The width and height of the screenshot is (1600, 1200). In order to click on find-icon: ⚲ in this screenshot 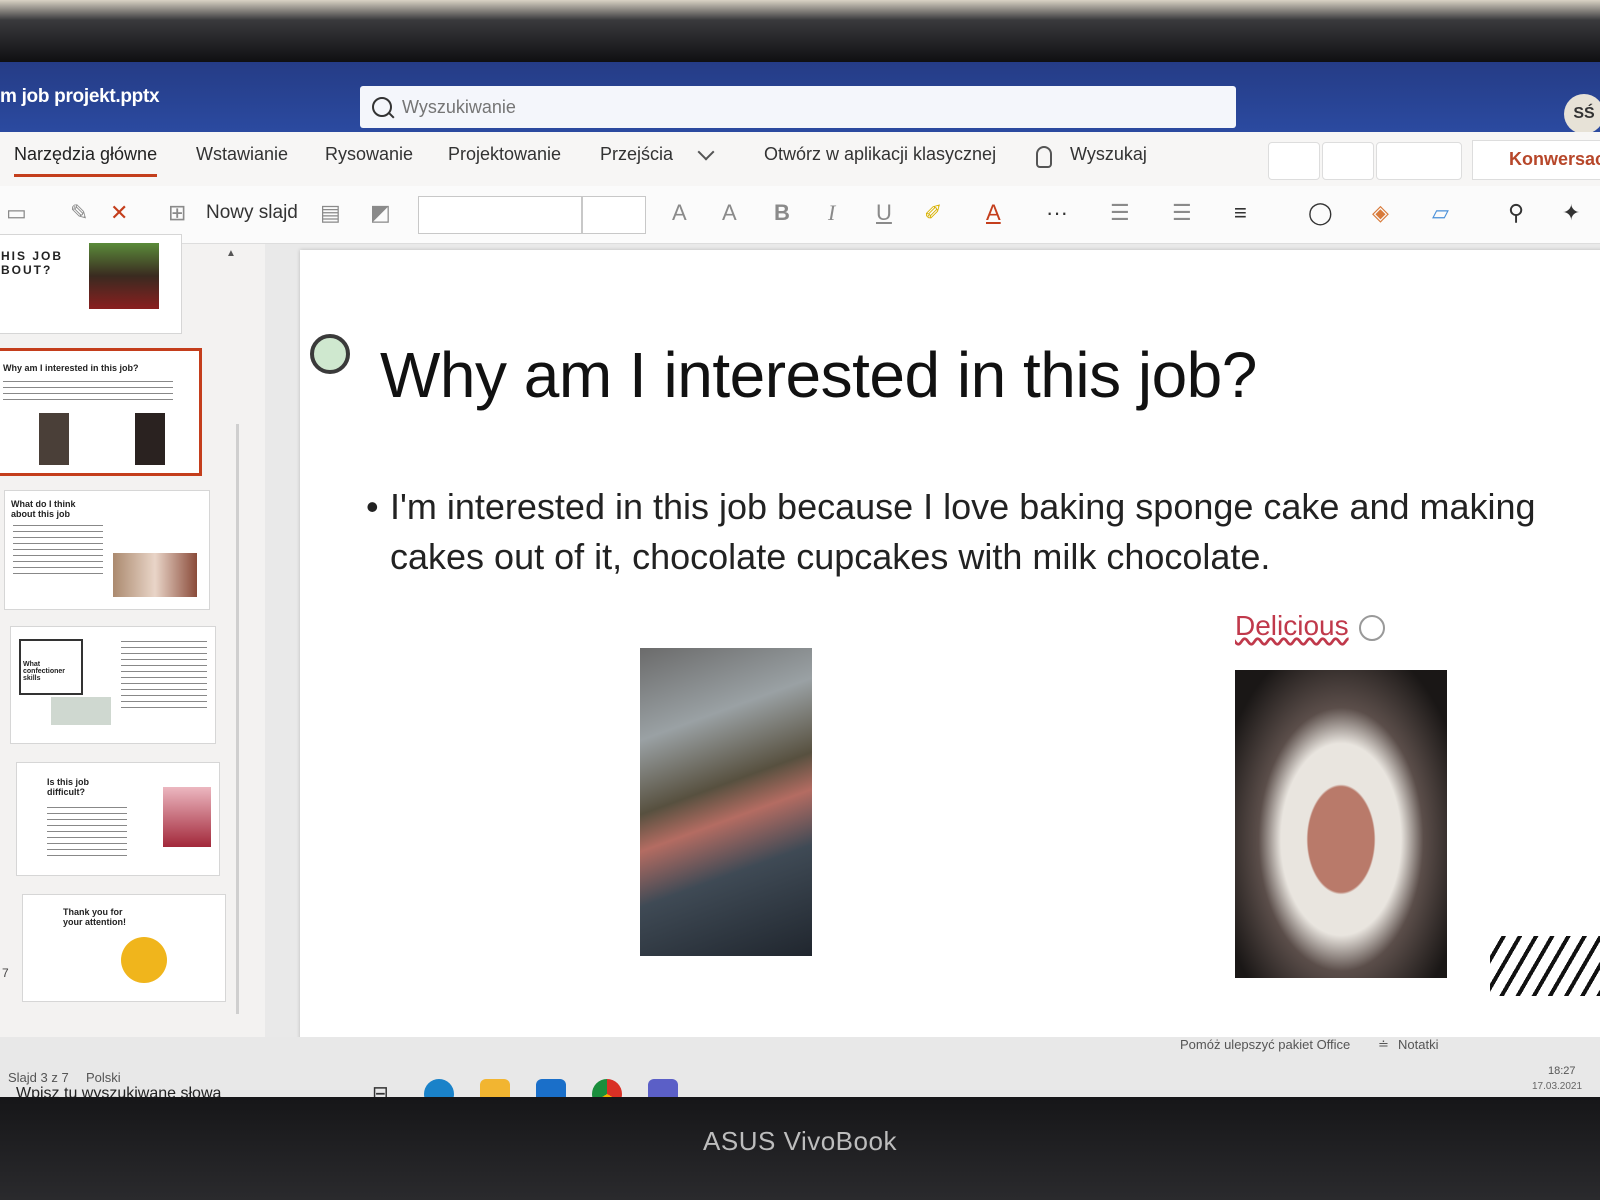, I will do `click(1516, 213)`.